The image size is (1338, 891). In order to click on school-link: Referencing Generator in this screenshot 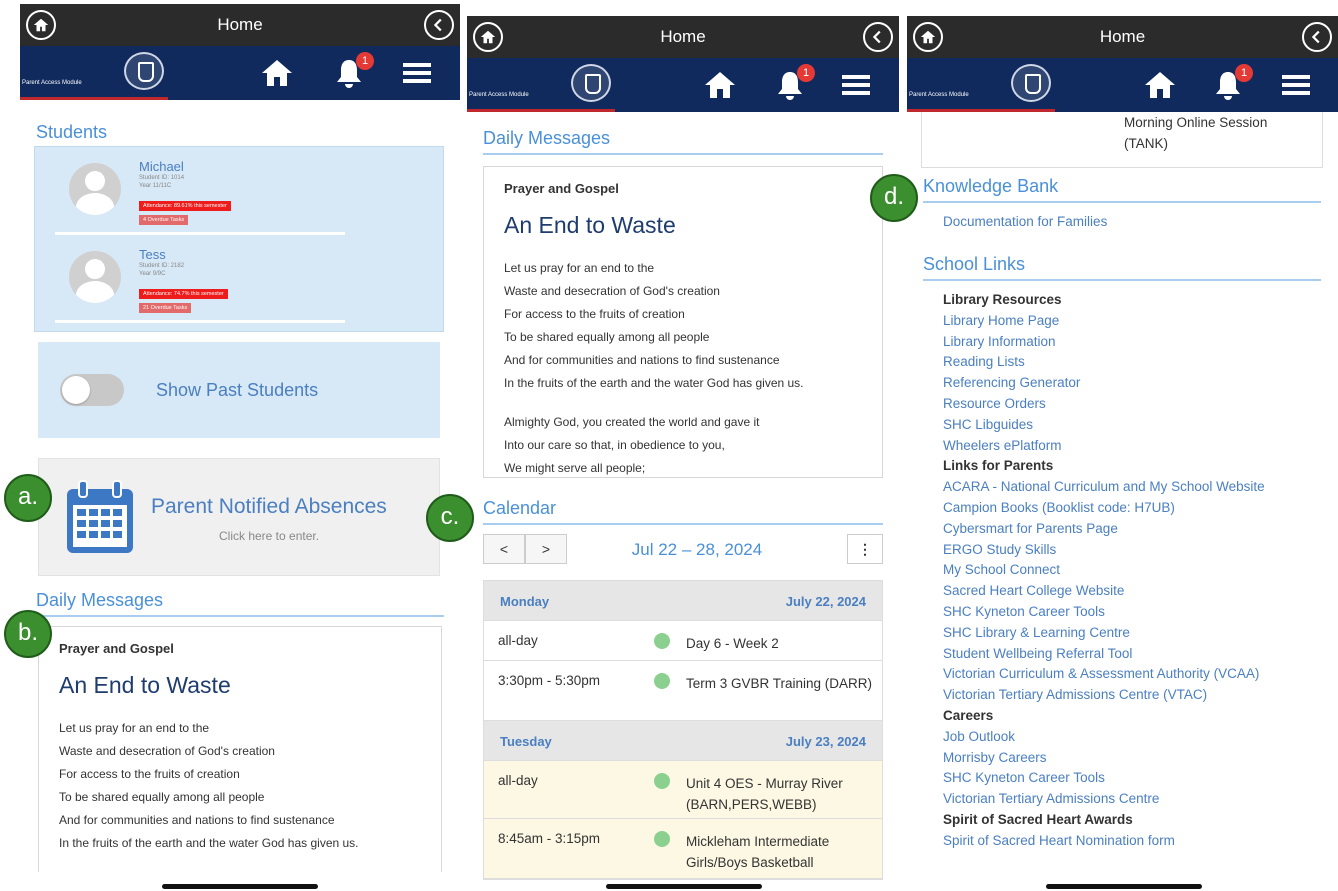, I will do `click(1138, 383)`.